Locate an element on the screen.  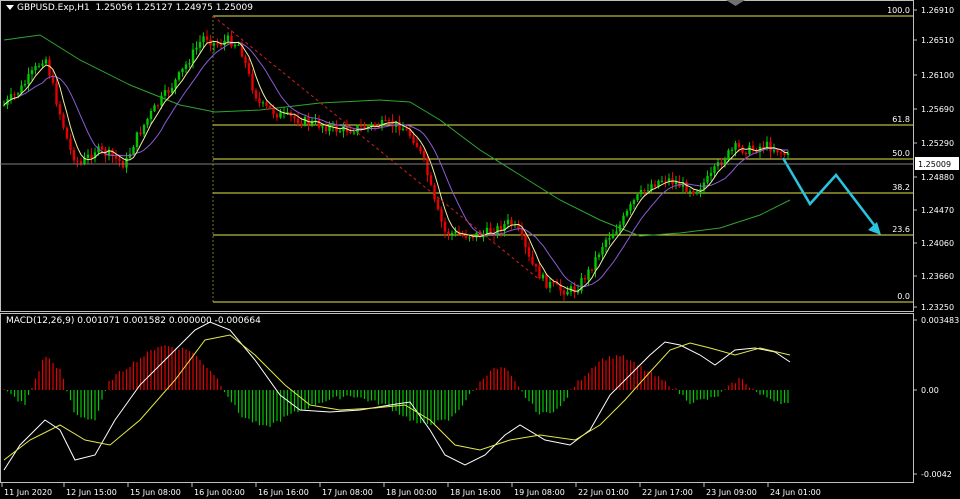
forecast-path is located at coordinates (830, 194).